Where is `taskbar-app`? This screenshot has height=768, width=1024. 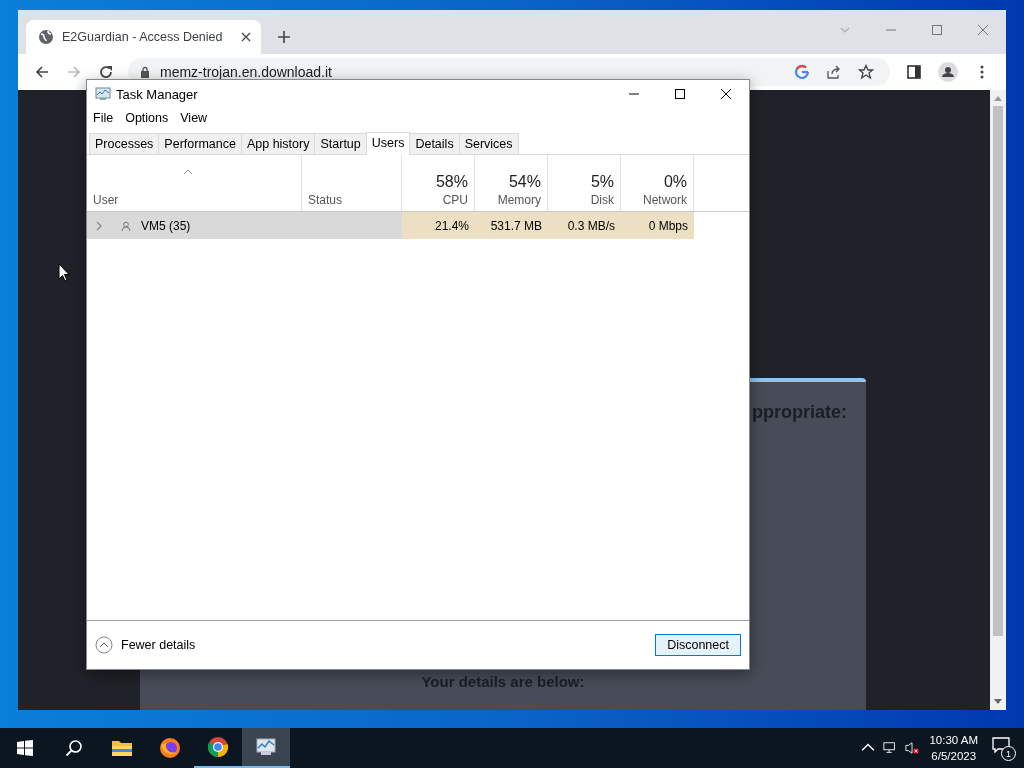 taskbar-app is located at coordinates (266, 748).